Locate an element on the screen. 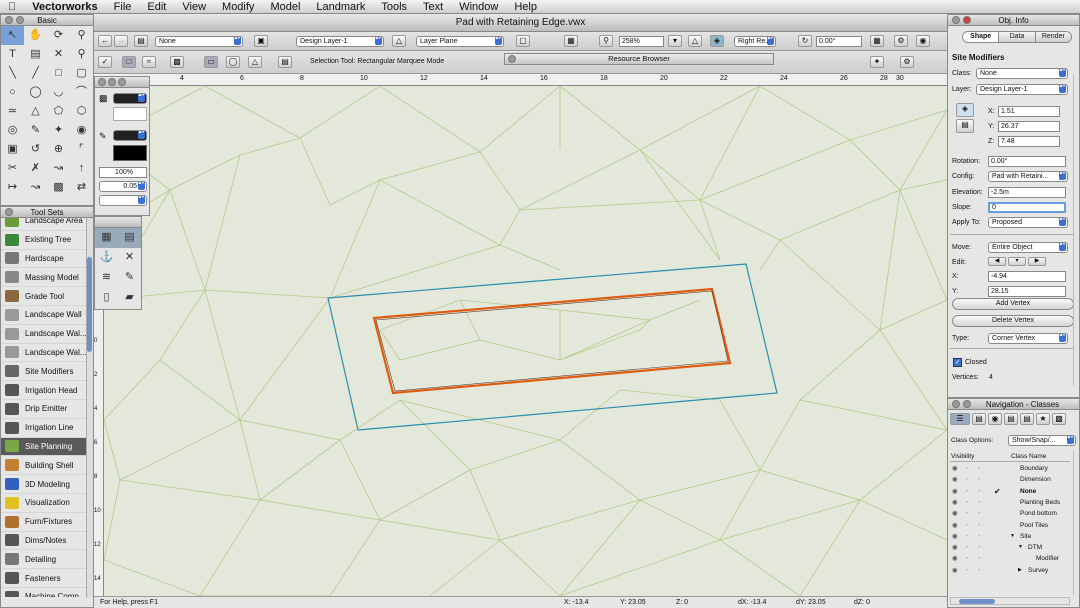 Image resolution: width=1080 pixels, height=608 pixels. layer-options-icon: ▦ is located at coordinates (877, 41).